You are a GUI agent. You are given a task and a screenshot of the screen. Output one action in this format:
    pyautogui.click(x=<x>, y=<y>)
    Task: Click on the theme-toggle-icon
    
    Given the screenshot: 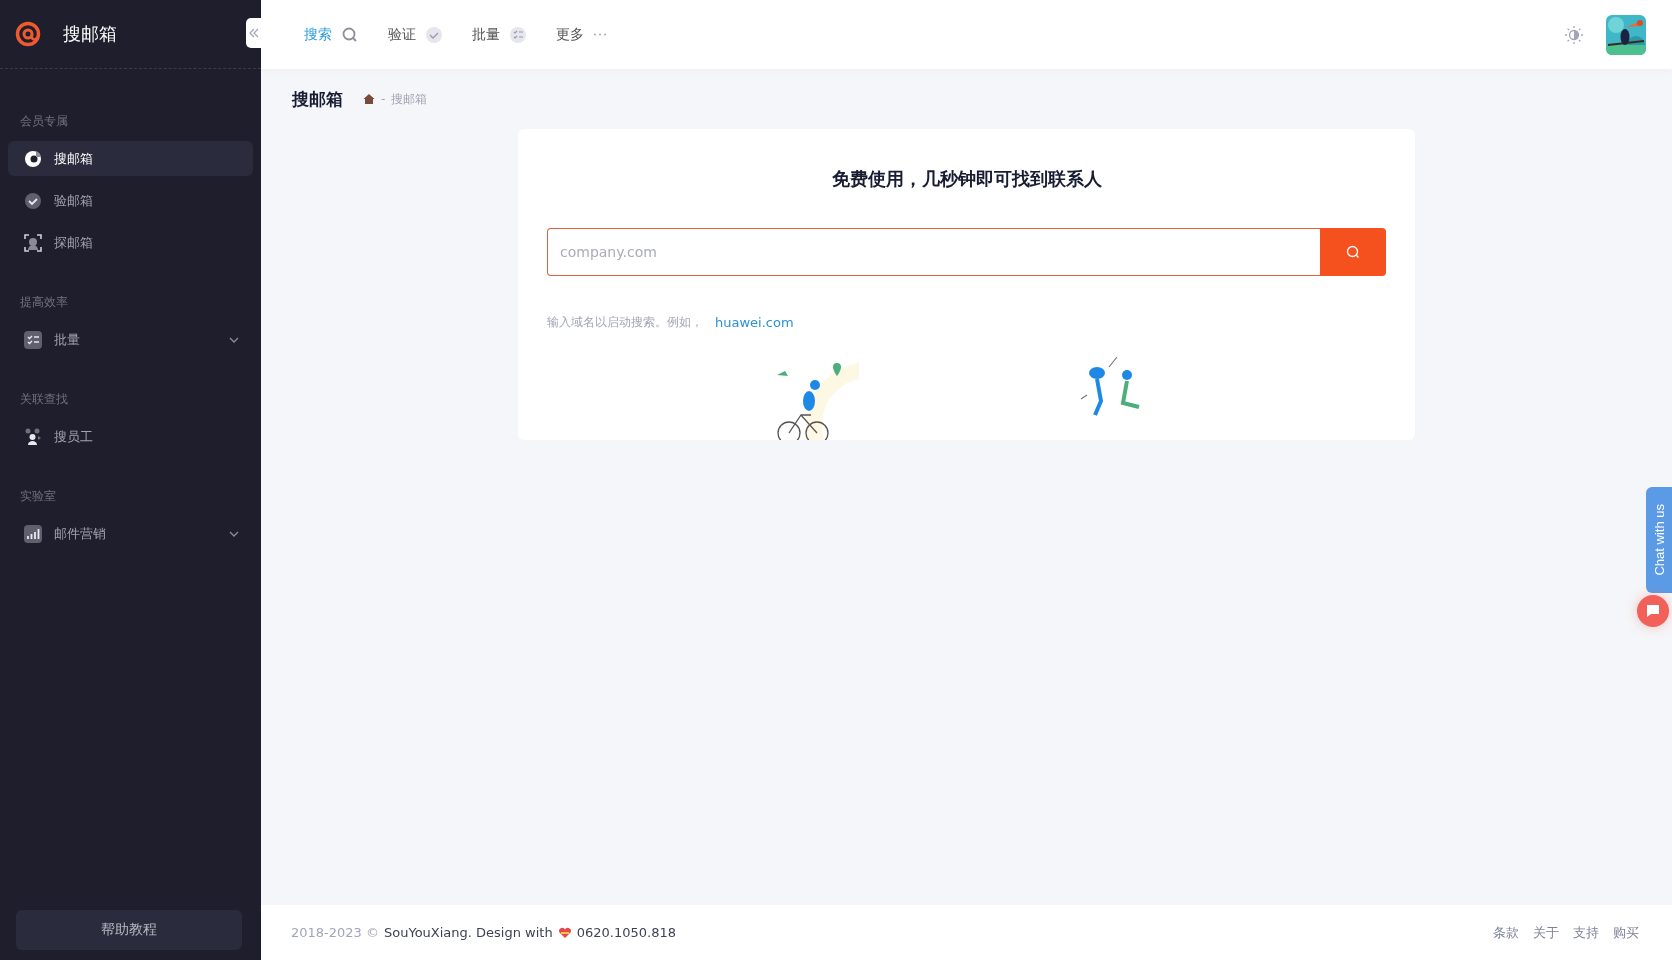 What is the action you would take?
    pyautogui.click(x=1574, y=34)
    